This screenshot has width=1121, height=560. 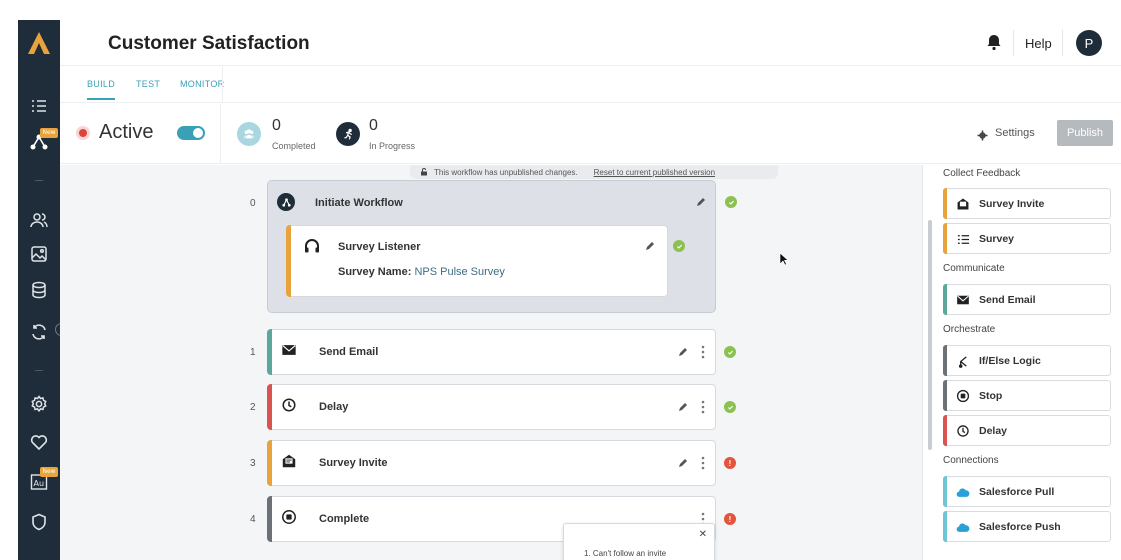 What do you see at coordinates (1012, 204) in the screenshot?
I see `palette-item-label: Survey Invite` at bounding box center [1012, 204].